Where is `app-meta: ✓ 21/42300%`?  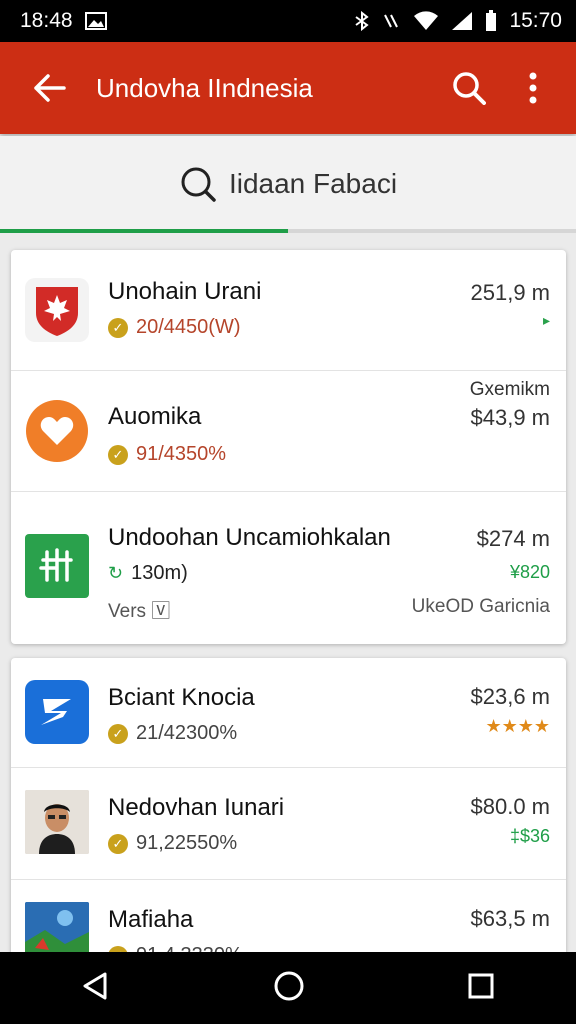
app-meta: ✓ 21/42300% is located at coordinates (172, 733).